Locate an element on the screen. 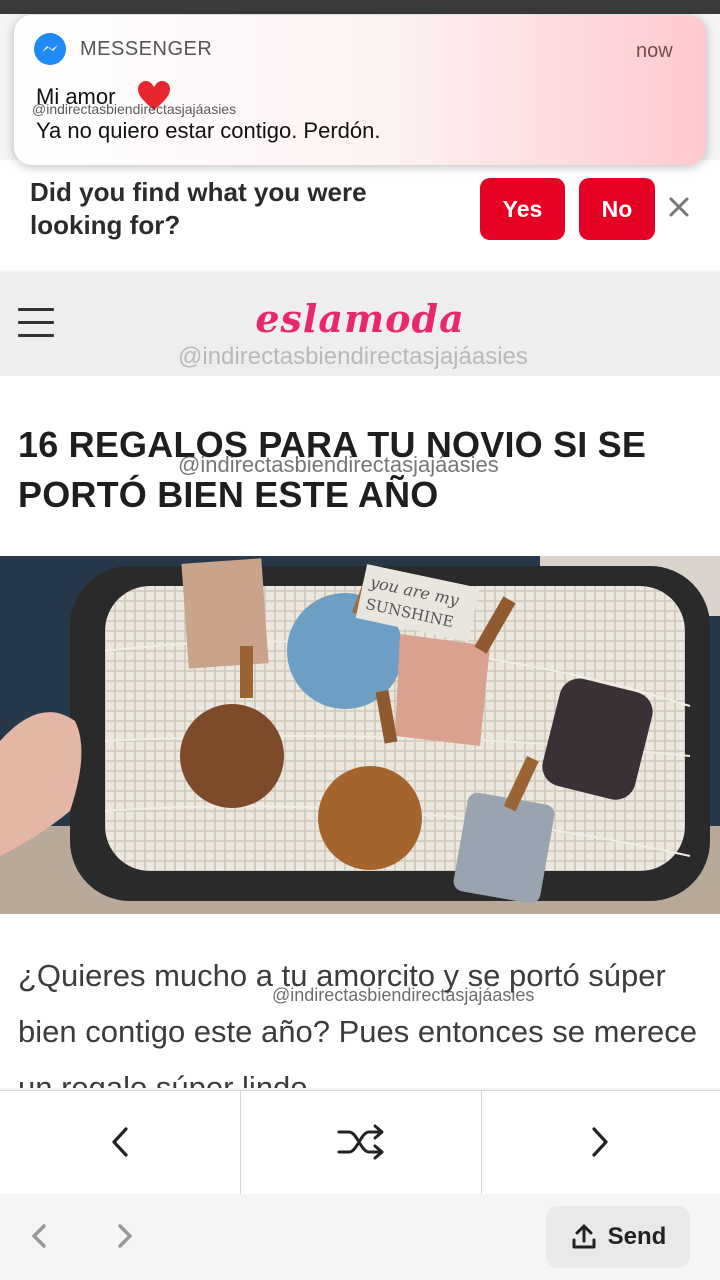 This screenshot has width=720, height=1280. send-button: Send is located at coordinates (618, 1237).